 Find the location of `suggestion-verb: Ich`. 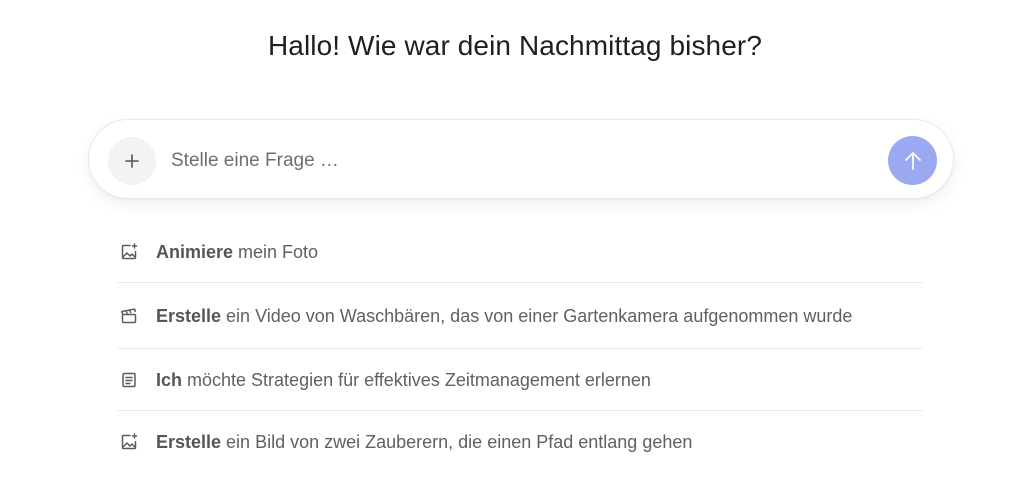

suggestion-verb: Ich is located at coordinates (169, 379).